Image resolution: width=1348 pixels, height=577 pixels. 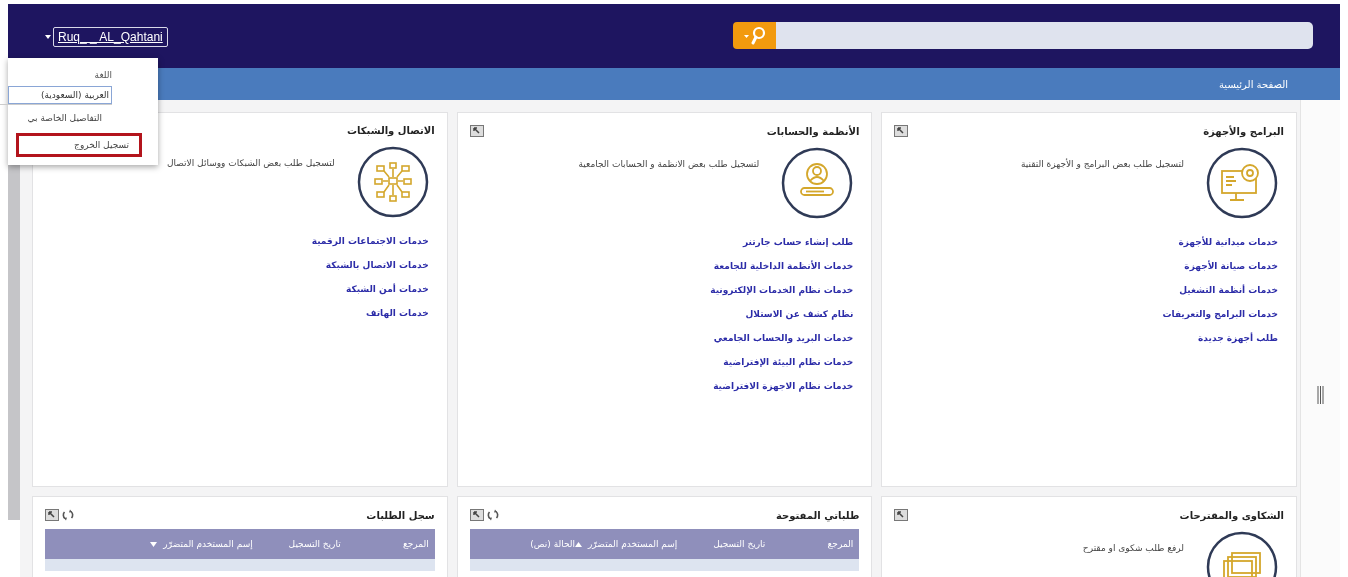 I want to click on card-description: لرفع طلب شكوى او مقترح, so click(x=1133, y=548).